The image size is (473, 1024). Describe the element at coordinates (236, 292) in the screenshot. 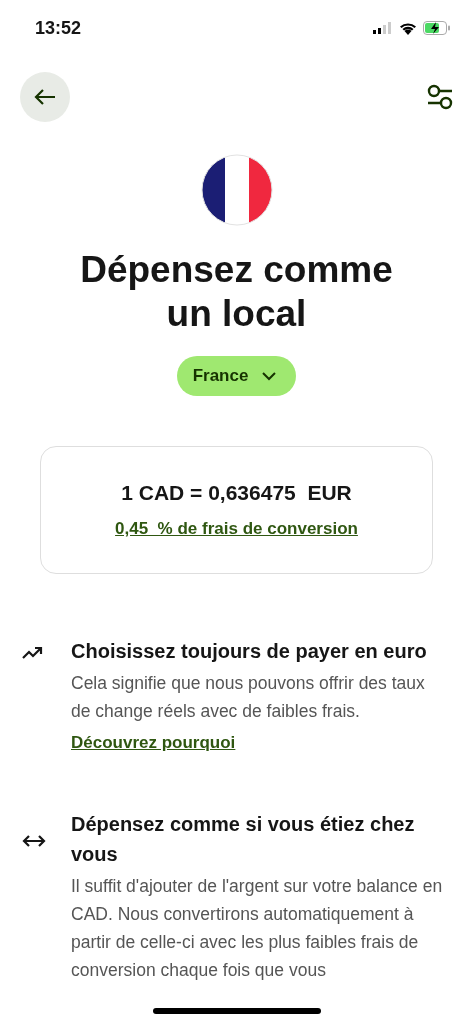

I see `page-title: Dépensez comme un local` at that location.